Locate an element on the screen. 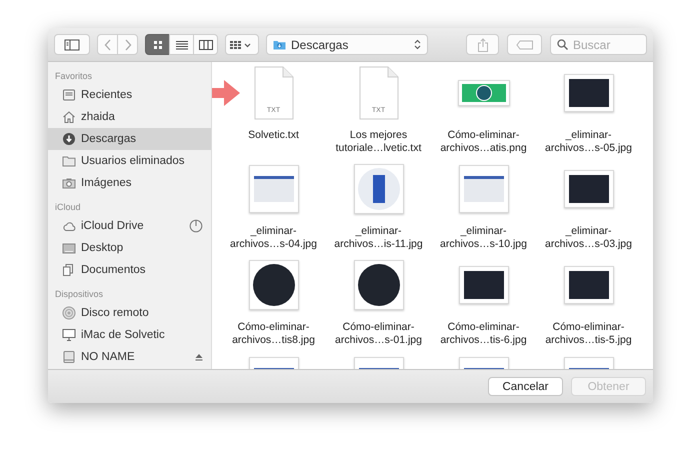 The width and height of the screenshot is (700, 470). file-name: Cómo-eliminar- archivos…tis-6.jpg is located at coordinates (483, 334).